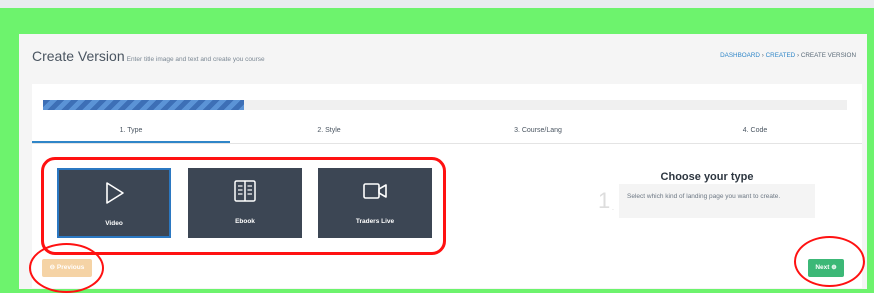 The height and width of the screenshot is (293, 874). Describe the element at coordinates (707, 177) in the screenshot. I see `choose-type-heading: Choose your type` at that location.